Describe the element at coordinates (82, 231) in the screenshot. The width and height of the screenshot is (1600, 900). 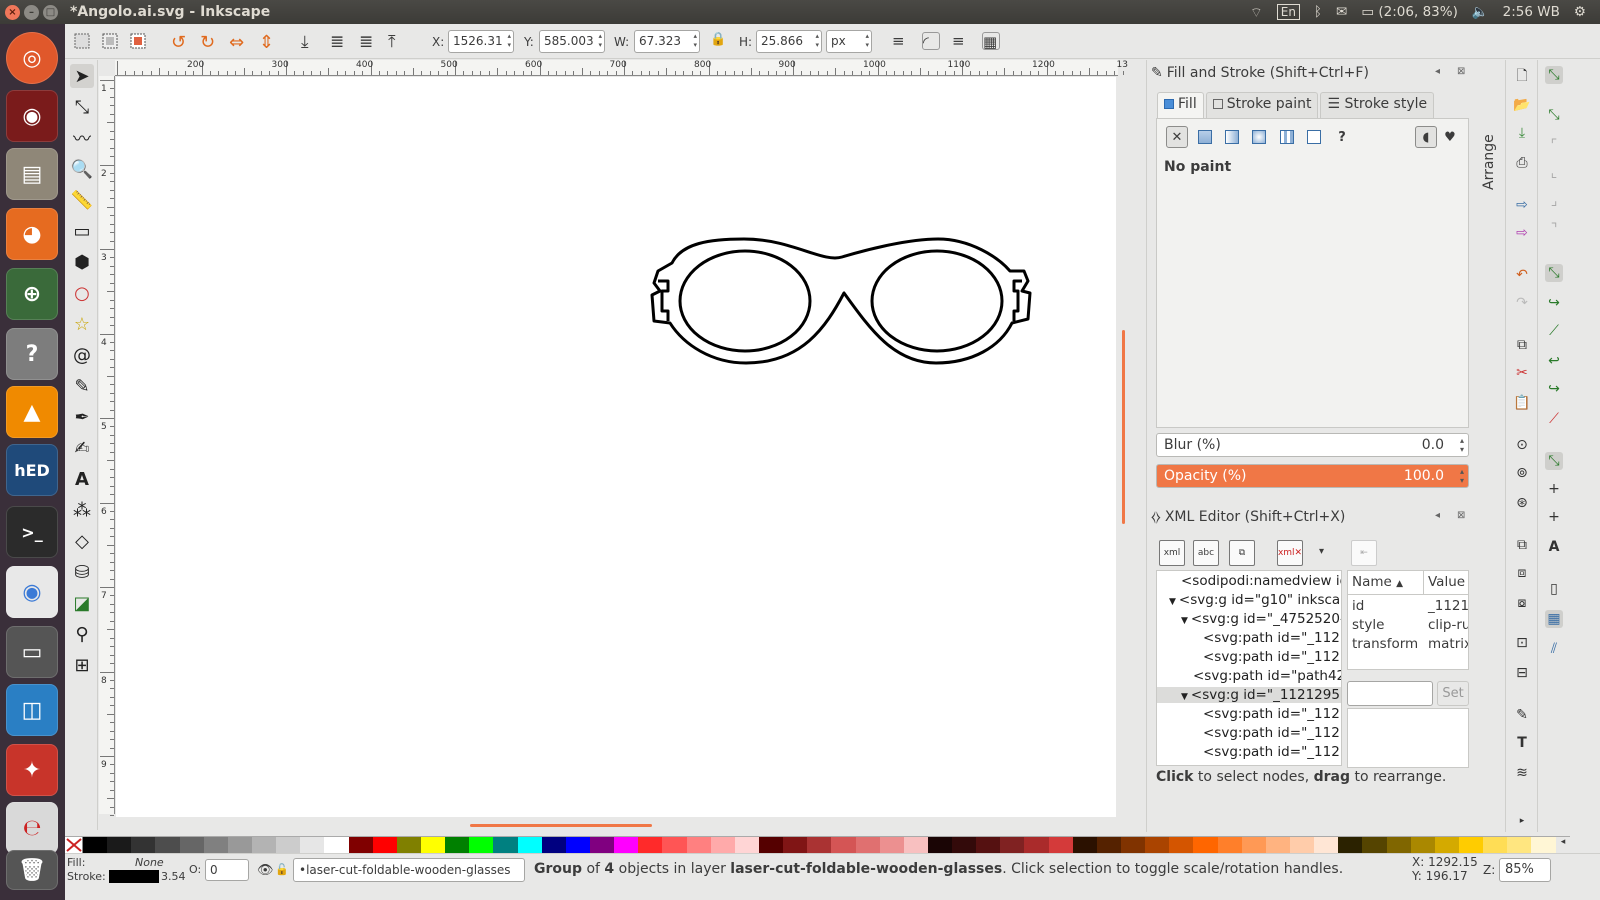
I see `rectangle-tool-icon: ▭` at that location.